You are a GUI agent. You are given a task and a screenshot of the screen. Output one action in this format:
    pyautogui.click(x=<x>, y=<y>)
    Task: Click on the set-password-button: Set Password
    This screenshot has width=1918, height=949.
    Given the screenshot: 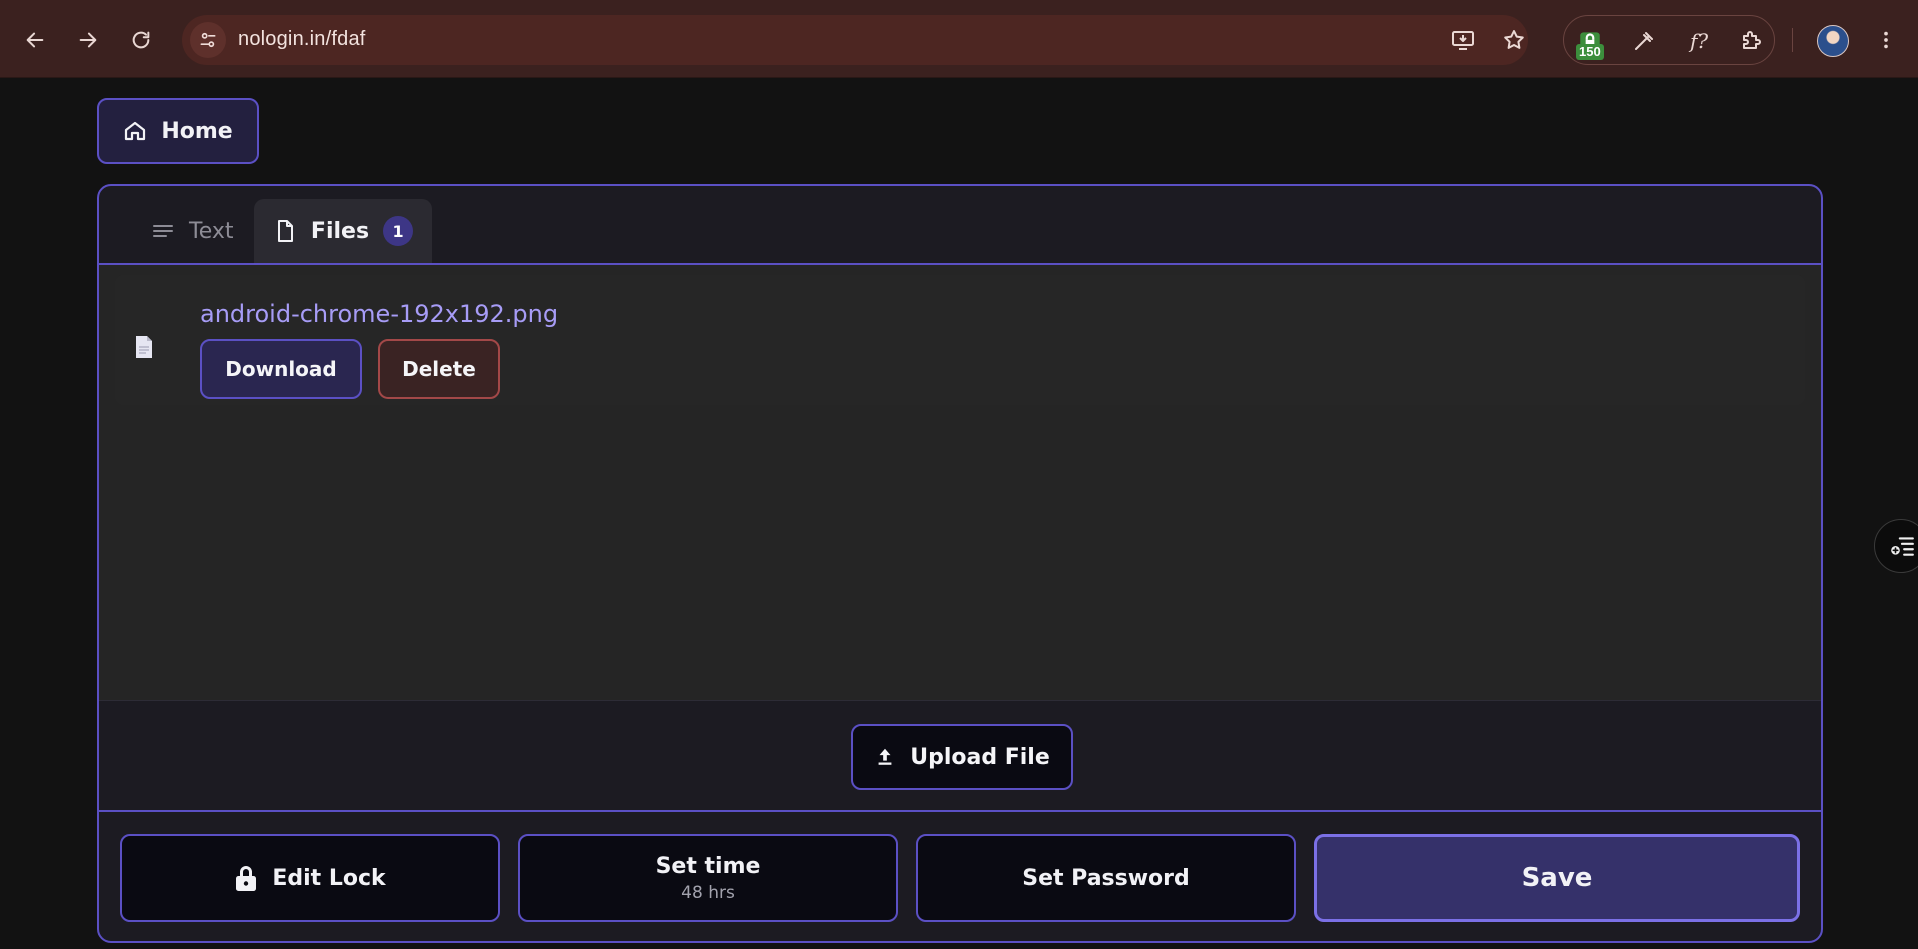 What is the action you would take?
    pyautogui.click(x=1106, y=878)
    